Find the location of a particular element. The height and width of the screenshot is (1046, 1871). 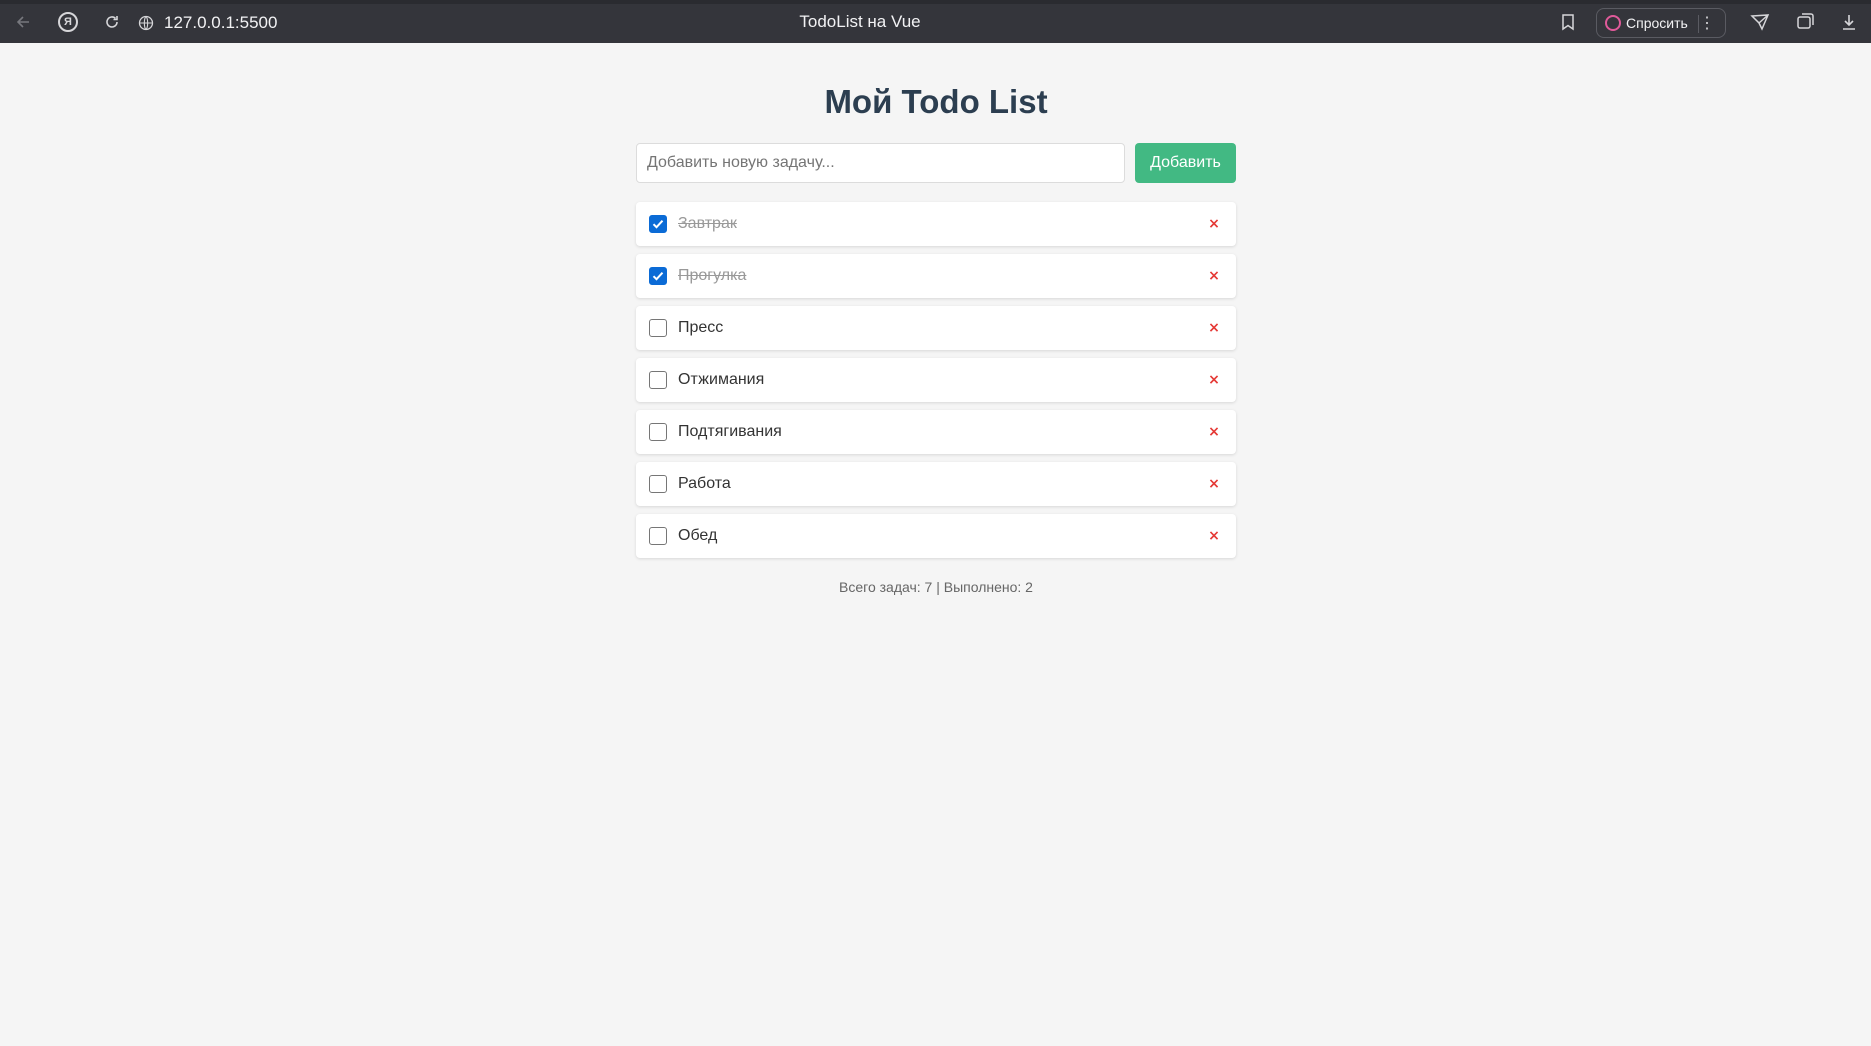

send-icon is located at coordinates (1760, 22).